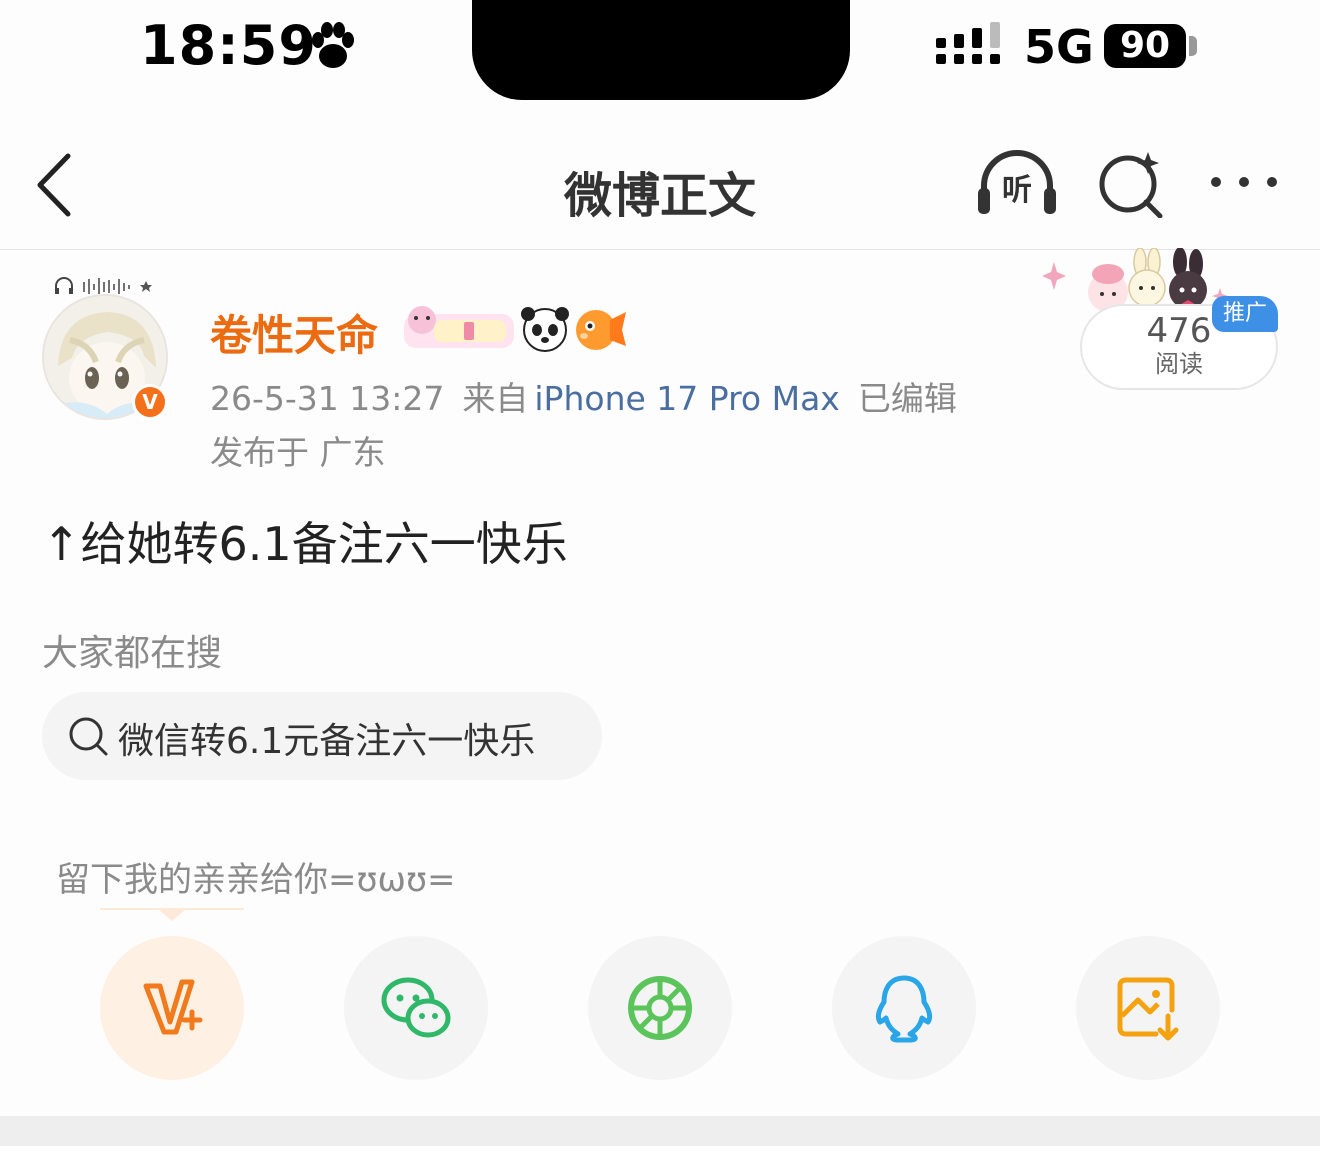 The image size is (1320, 1171). Describe the element at coordinates (545, 329) in the screenshot. I see `panda-icon` at that location.